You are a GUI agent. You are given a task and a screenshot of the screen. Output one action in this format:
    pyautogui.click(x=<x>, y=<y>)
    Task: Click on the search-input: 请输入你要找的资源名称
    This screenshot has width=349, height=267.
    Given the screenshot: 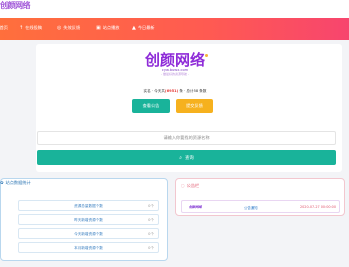 What is the action you would take?
    pyautogui.click(x=186, y=138)
    